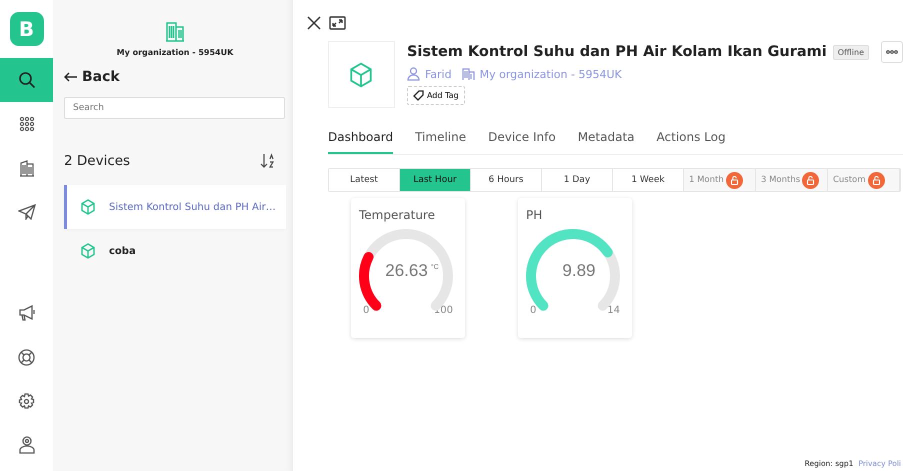 This screenshot has height=471, width=903. I want to click on gauge-value: 26.63, so click(406, 270).